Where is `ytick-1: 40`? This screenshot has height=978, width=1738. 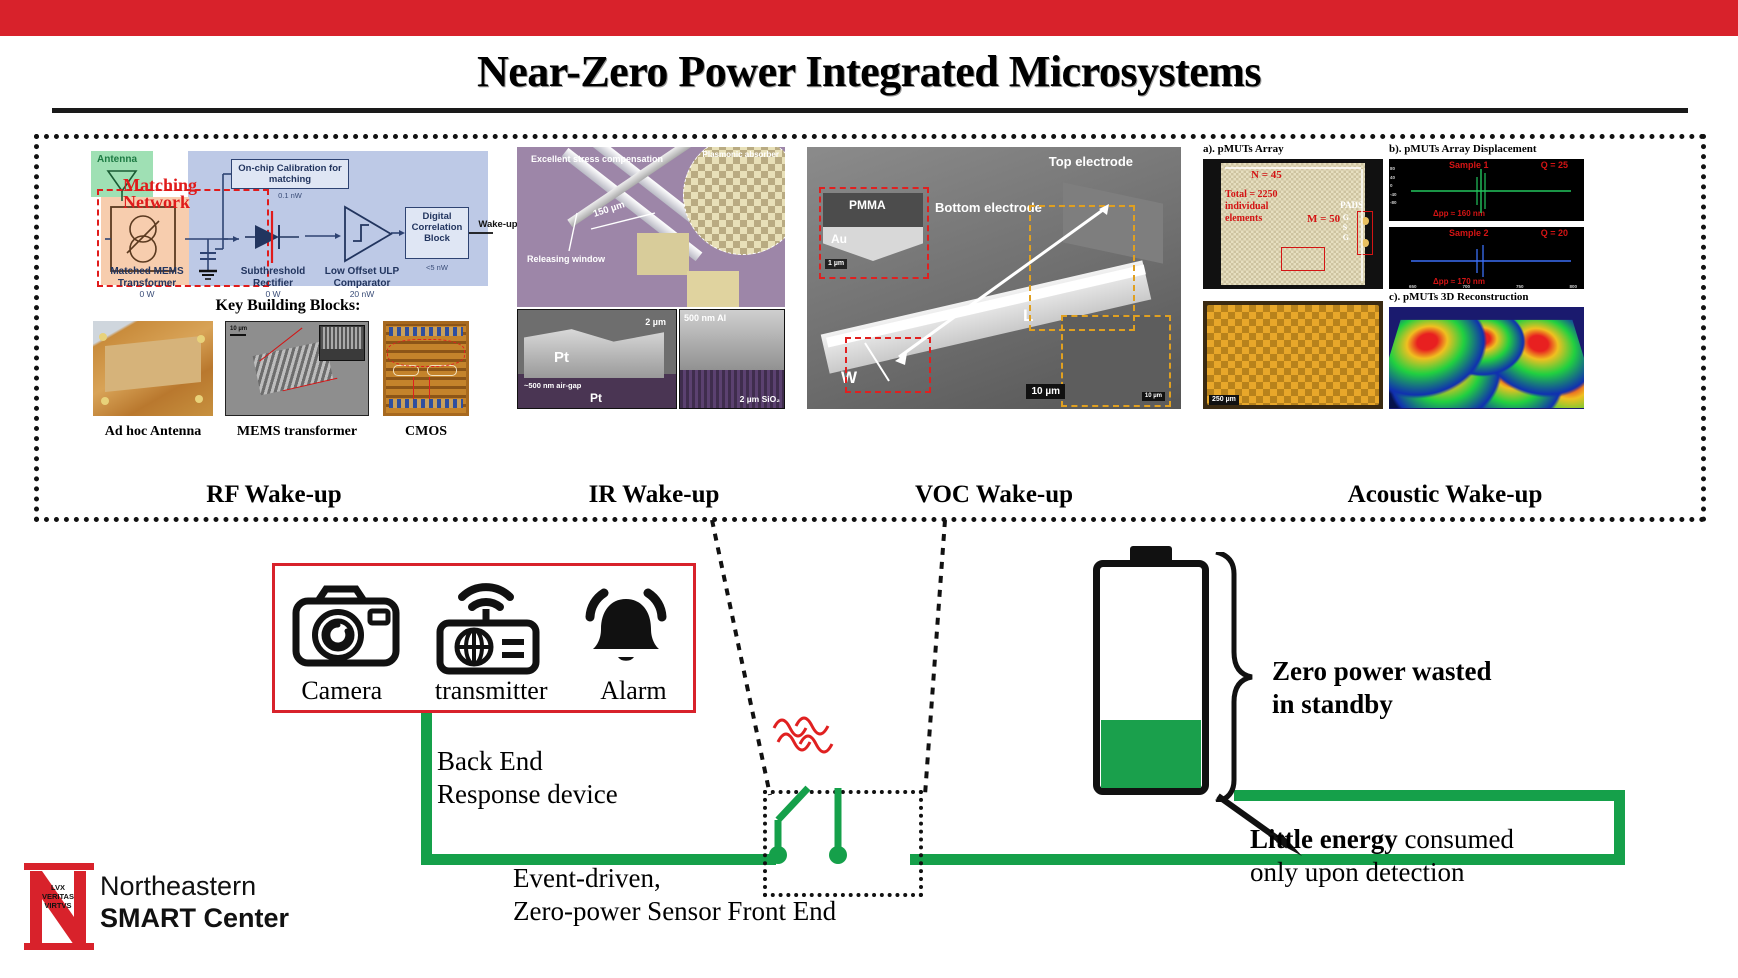
ytick-1: 40 is located at coordinates (1393, 177).